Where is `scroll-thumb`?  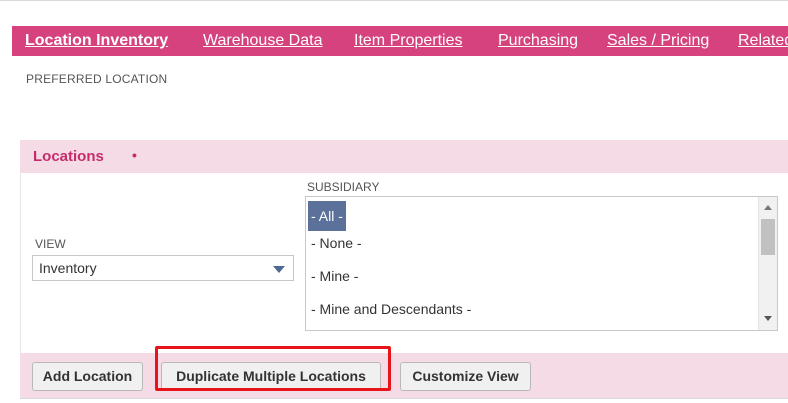
scroll-thumb is located at coordinates (768, 237).